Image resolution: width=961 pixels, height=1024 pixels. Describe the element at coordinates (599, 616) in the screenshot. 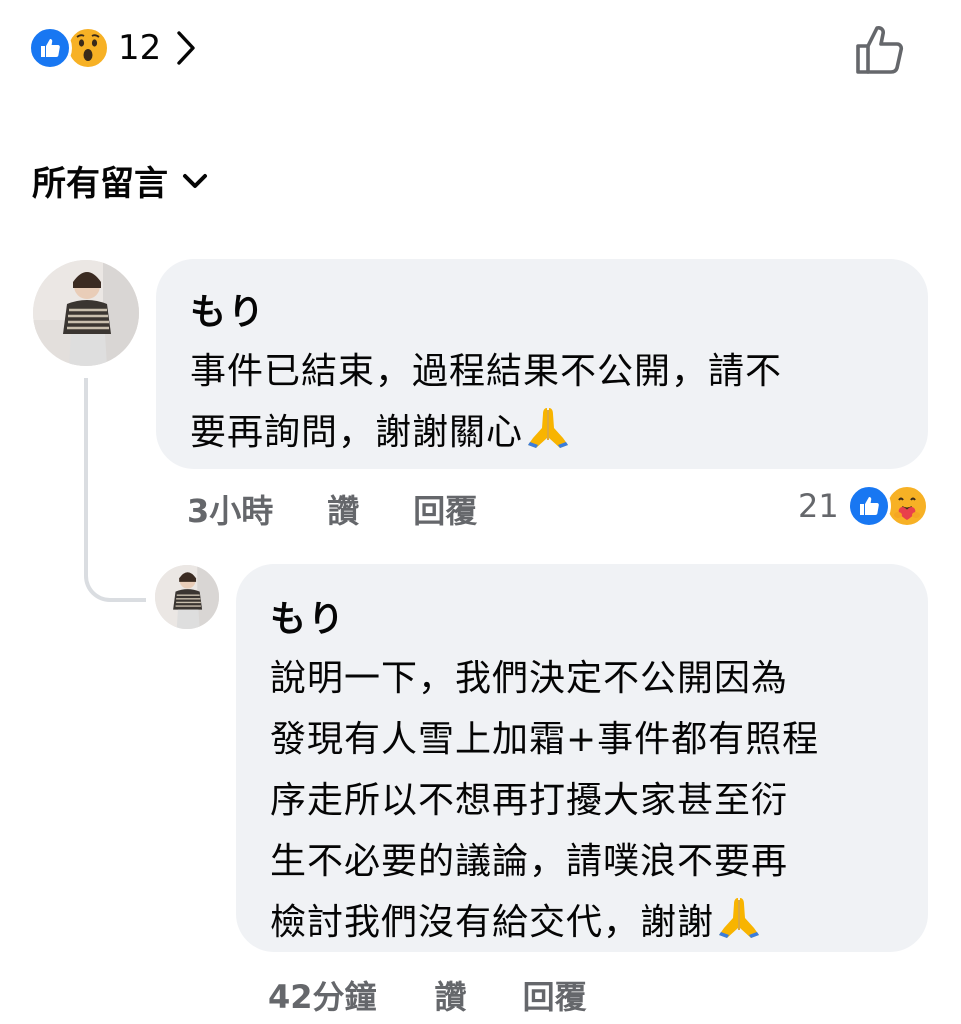

I see `reply-author: もり` at that location.